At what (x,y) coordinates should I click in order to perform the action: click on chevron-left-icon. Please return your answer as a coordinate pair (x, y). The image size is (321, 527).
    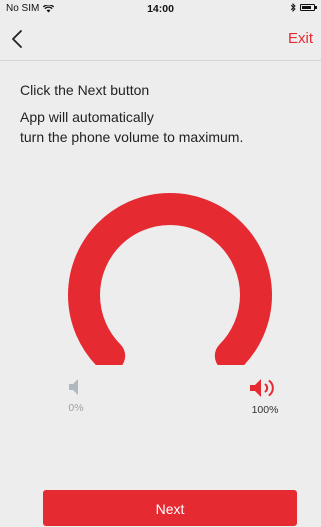
    Looking at the image, I should click on (17, 39).